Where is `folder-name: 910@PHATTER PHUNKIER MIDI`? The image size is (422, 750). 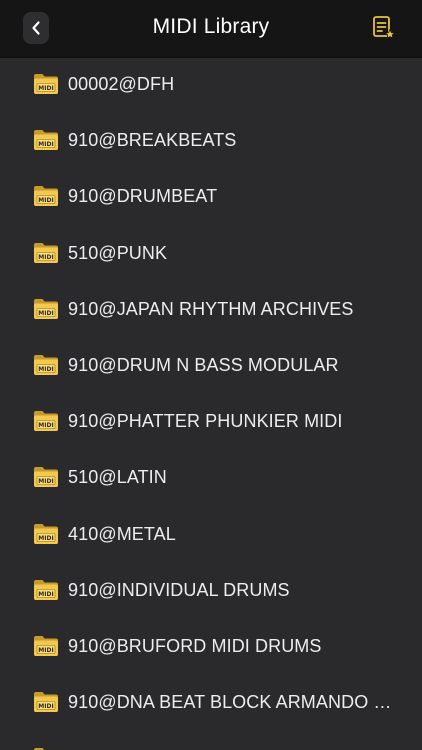
folder-name: 910@PHATTER PHUNKIER MIDI is located at coordinates (205, 421).